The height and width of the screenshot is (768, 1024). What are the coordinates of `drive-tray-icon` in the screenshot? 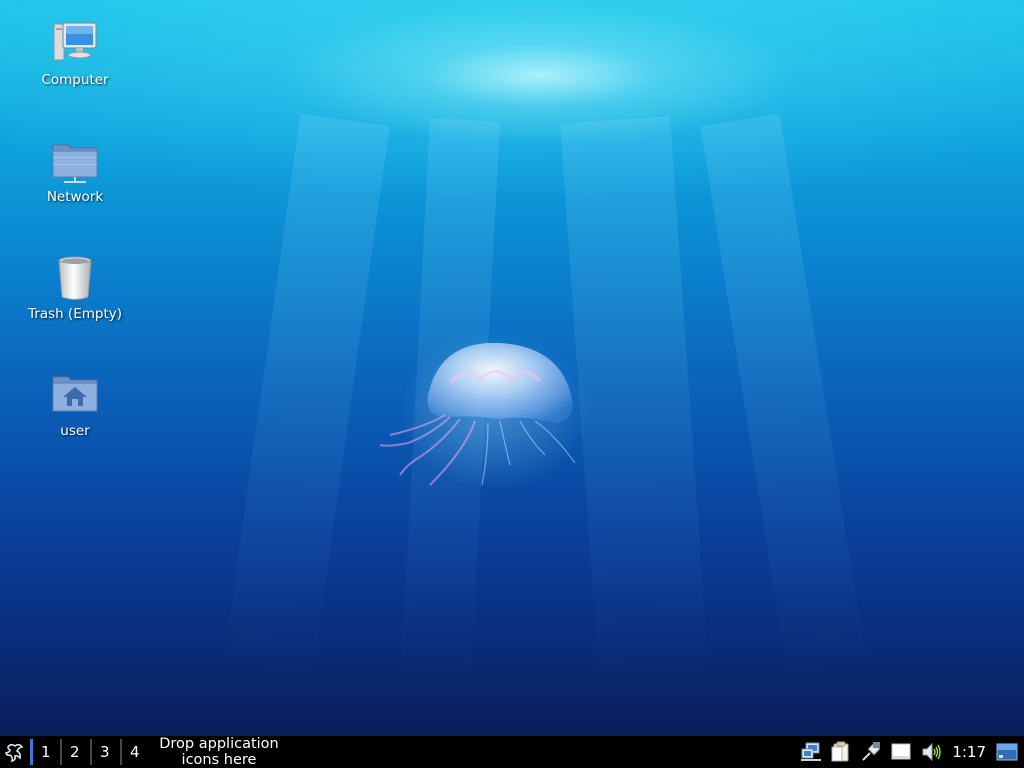 It's located at (901, 752).